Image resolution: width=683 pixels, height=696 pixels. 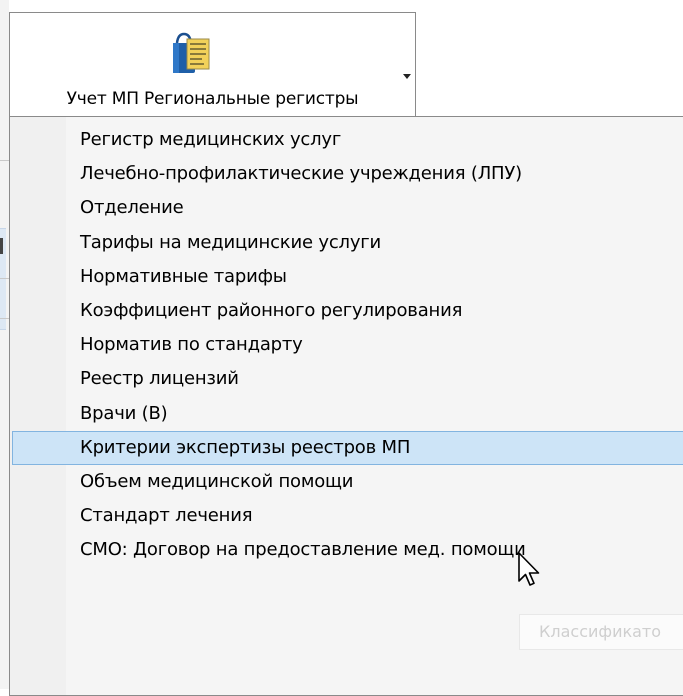 What do you see at coordinates (347, 140) in the screenshot?
I see `menu-item: Регистр медицинских услуг` at bounding box center [347, 140].